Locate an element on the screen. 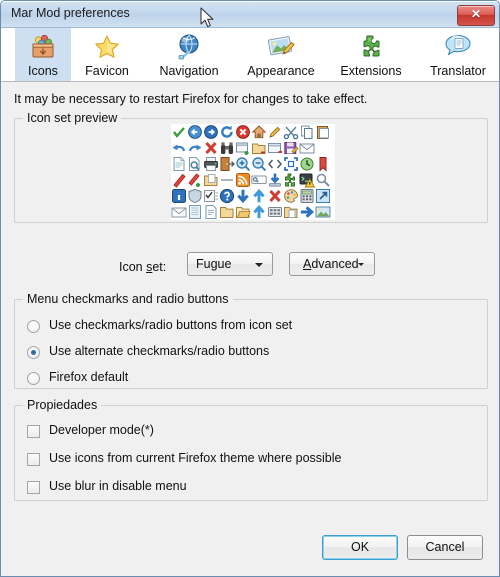 The height and width of the screenshot is (577, 500). arrow-up-icon is located at coordinates (259, 196).